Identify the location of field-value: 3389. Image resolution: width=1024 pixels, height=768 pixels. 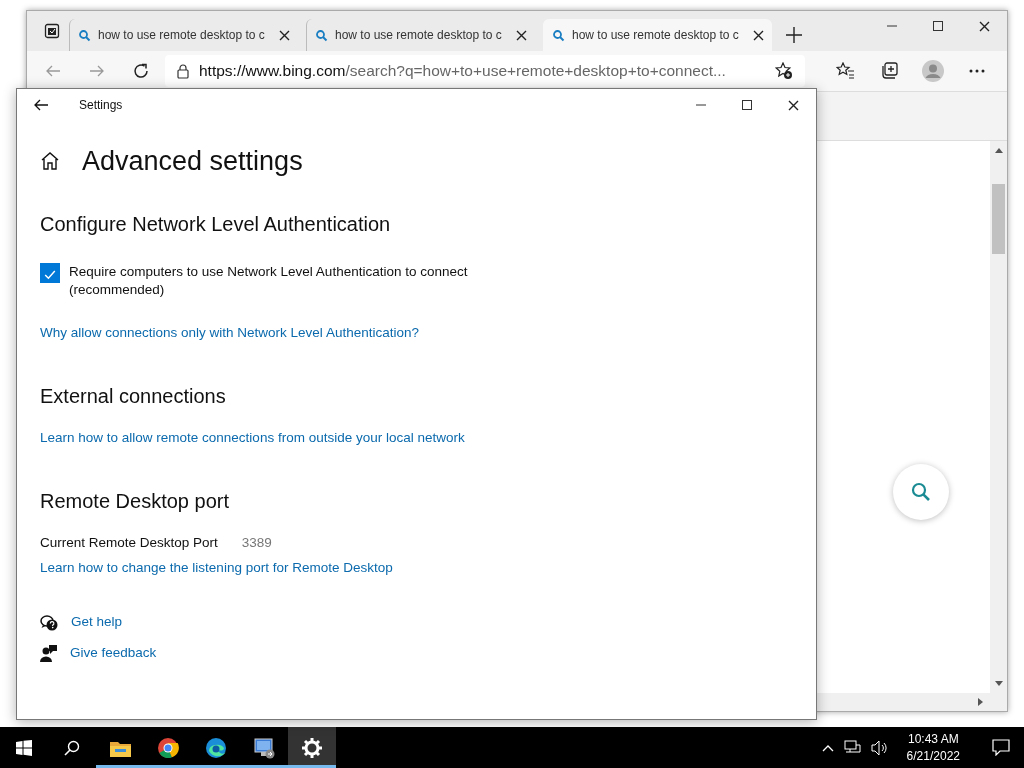
(256, 543).